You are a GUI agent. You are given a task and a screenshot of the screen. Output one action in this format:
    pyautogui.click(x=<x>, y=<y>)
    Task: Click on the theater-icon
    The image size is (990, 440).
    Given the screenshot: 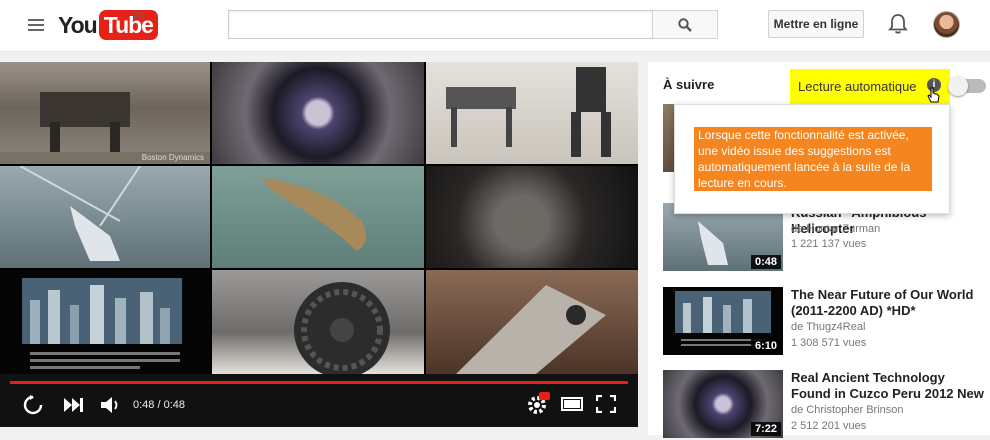 What is the action you would take?
    pyautogui.click(x=572, y=404)
    